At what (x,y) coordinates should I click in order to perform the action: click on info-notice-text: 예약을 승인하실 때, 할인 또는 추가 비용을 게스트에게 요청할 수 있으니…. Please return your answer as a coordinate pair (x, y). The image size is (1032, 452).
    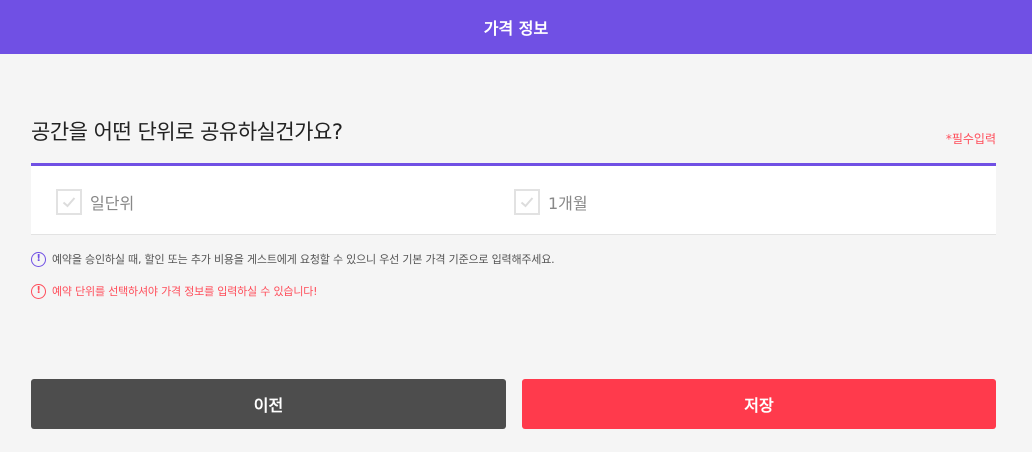
    Looking at the image, I should click on (303, 259).